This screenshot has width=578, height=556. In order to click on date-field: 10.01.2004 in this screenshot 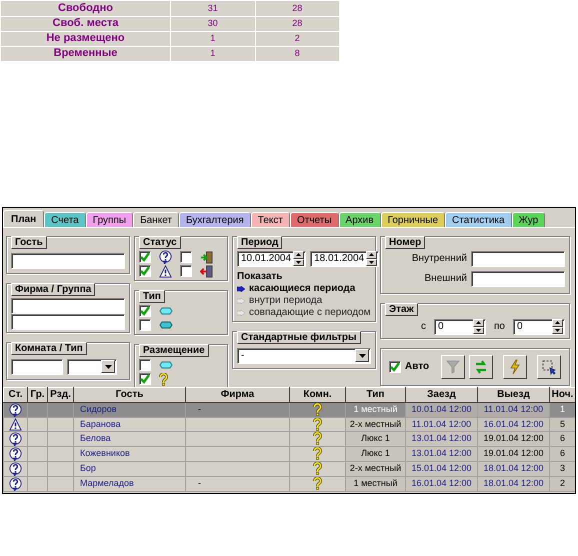, I will do `click(271, 258)`.